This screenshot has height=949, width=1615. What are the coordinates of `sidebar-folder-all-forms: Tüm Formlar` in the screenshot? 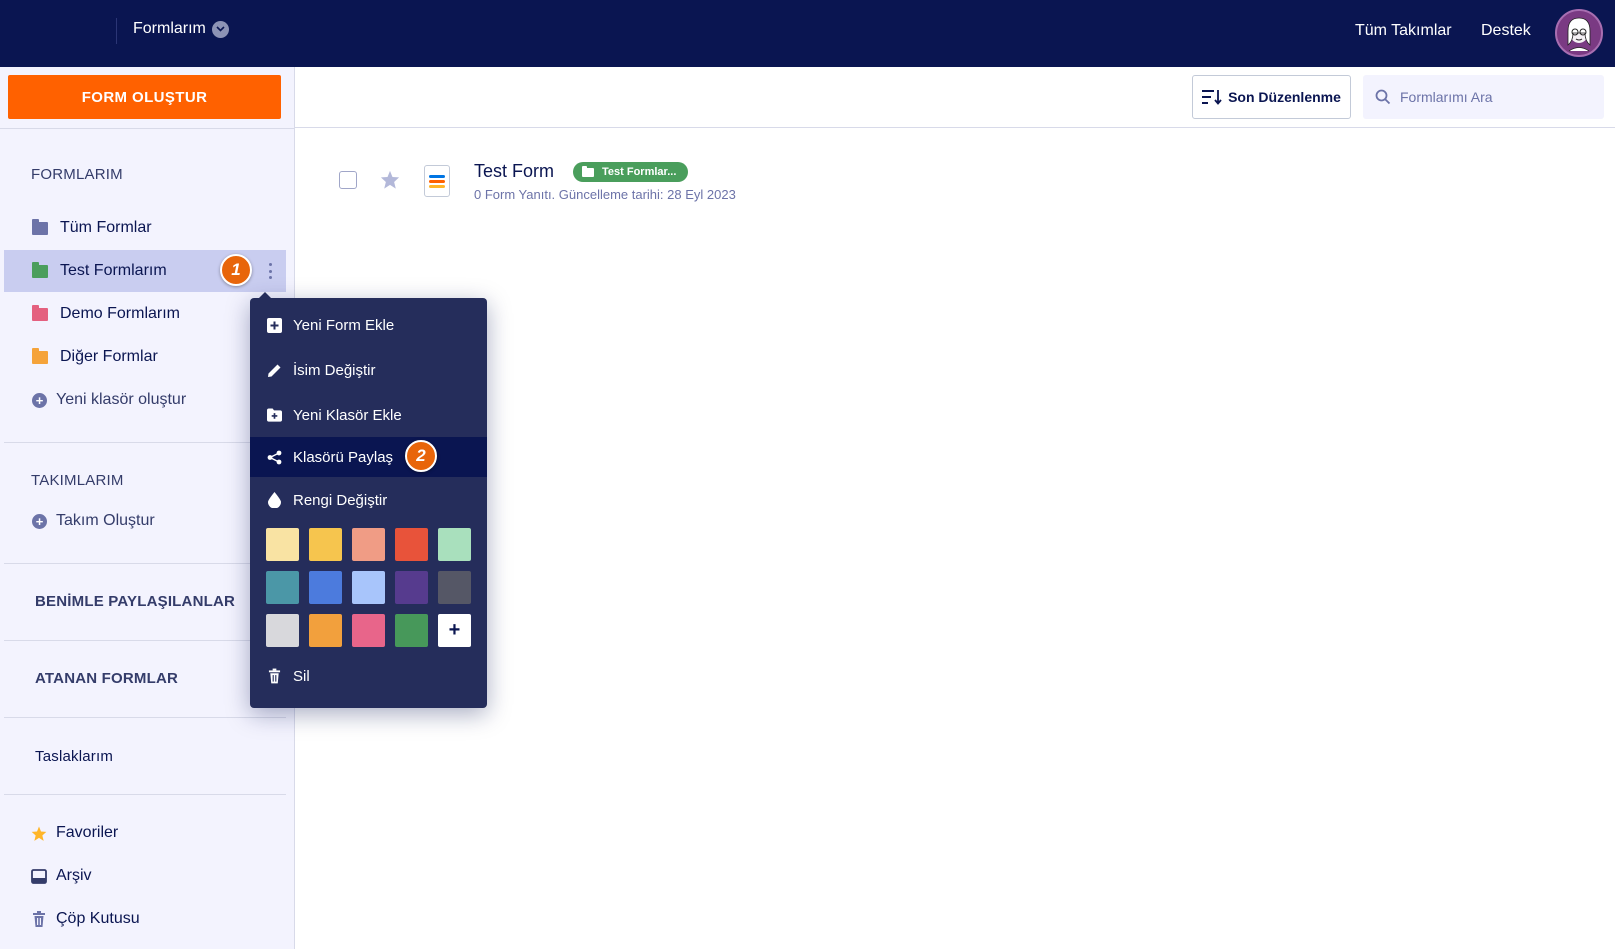 It's located at (145, 228).